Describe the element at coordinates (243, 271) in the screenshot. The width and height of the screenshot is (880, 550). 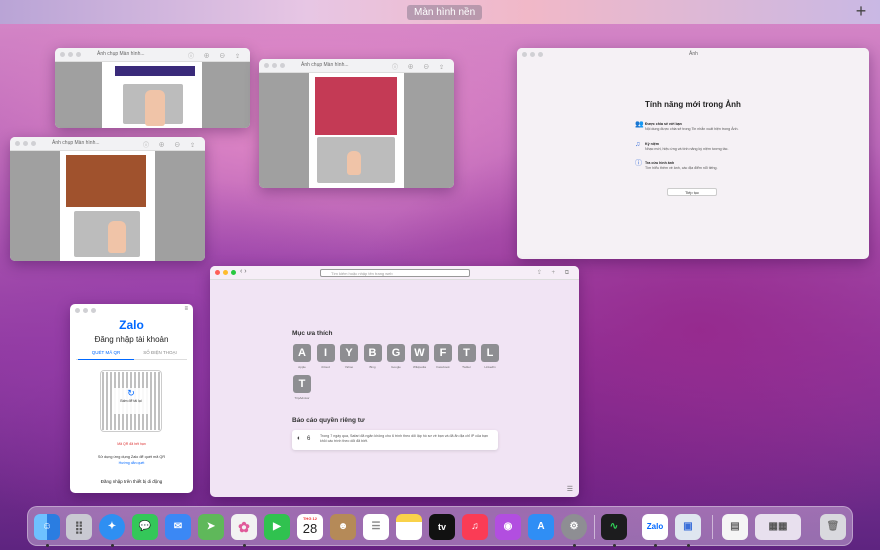
I see `nav-arrows-icon: ‹ ›` at that location.